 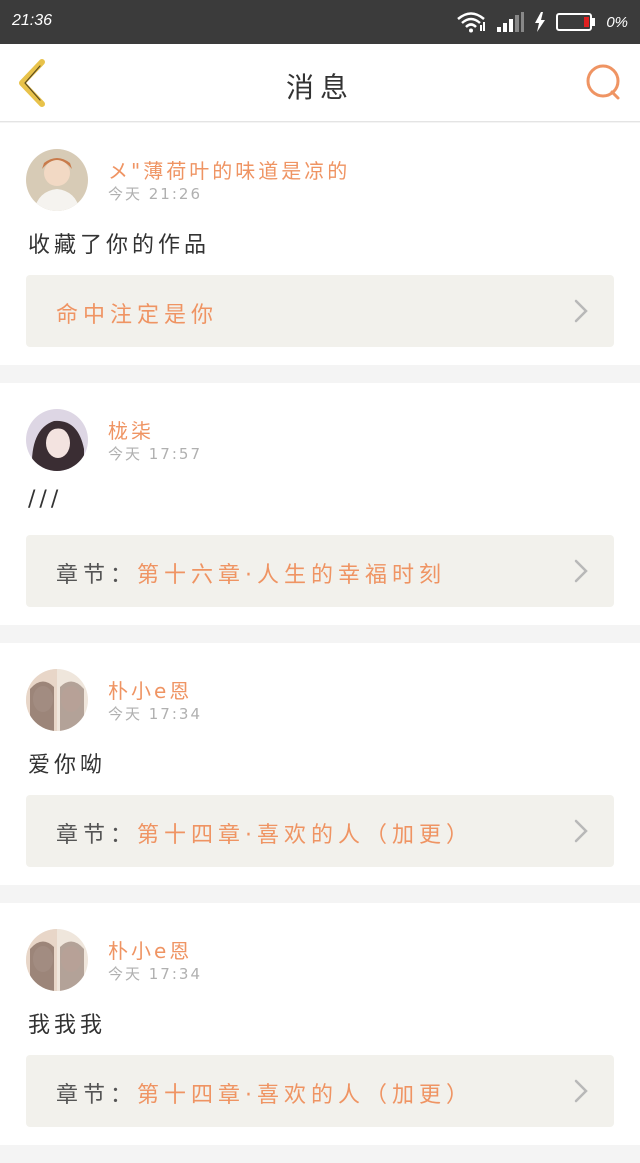 I want to click on reference-text: 命中注定是你, so click(x=137, y=313).